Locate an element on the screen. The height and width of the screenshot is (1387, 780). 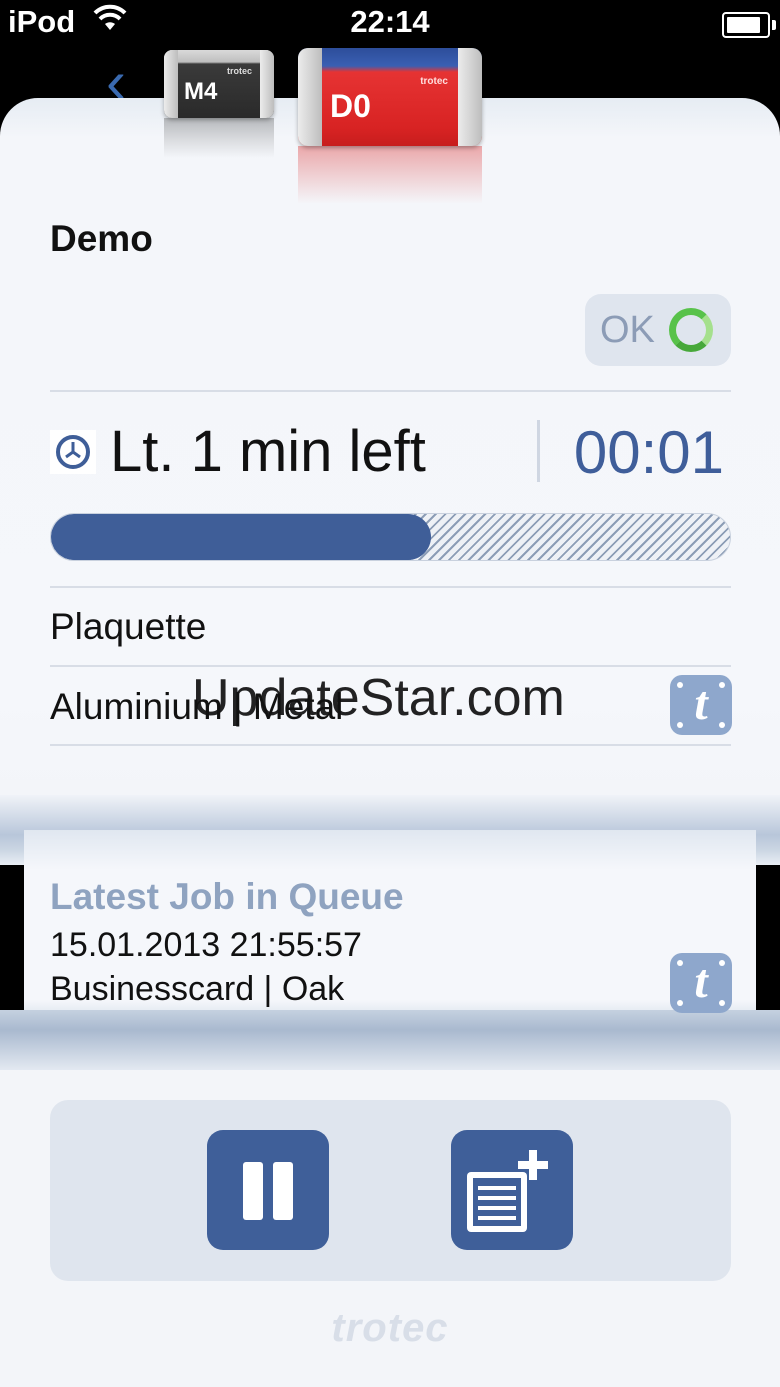
job-name: Plaquette is located at coordinates (128, 626).